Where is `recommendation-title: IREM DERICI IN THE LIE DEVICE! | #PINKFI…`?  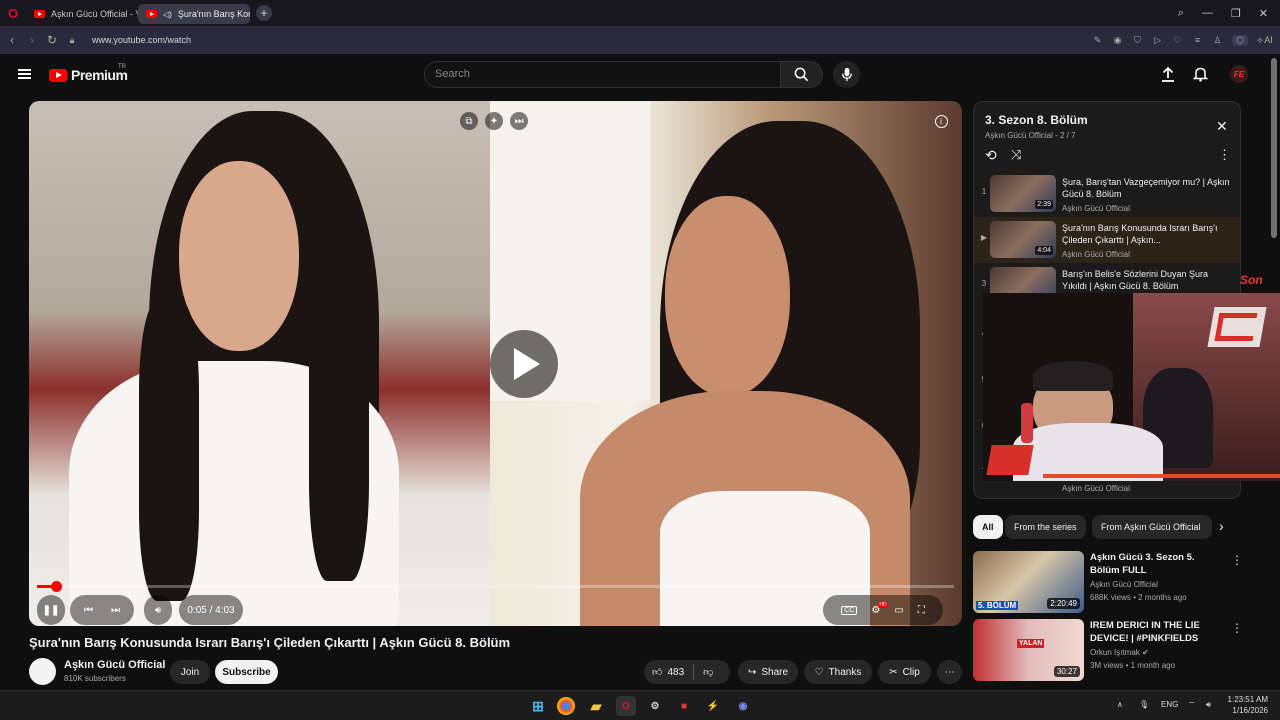 recommendation-title: IREM DERICI IN THE LIE DEVICE! | #PINKFI… is located at coordinates (1145, 632).